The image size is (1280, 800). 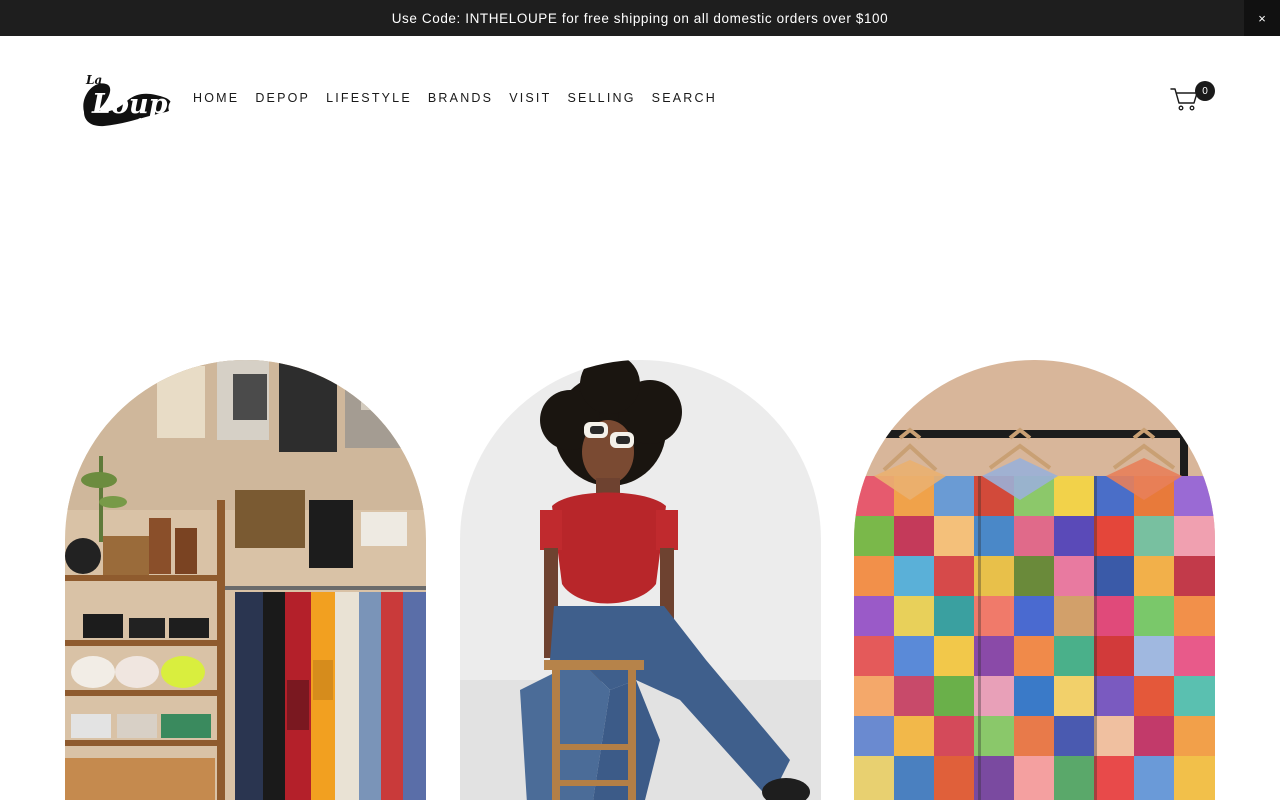 What do you see at coordinates (93, 80) in the screenshot?
I see `logo-prefix: La` at bounding box center [93, 80].